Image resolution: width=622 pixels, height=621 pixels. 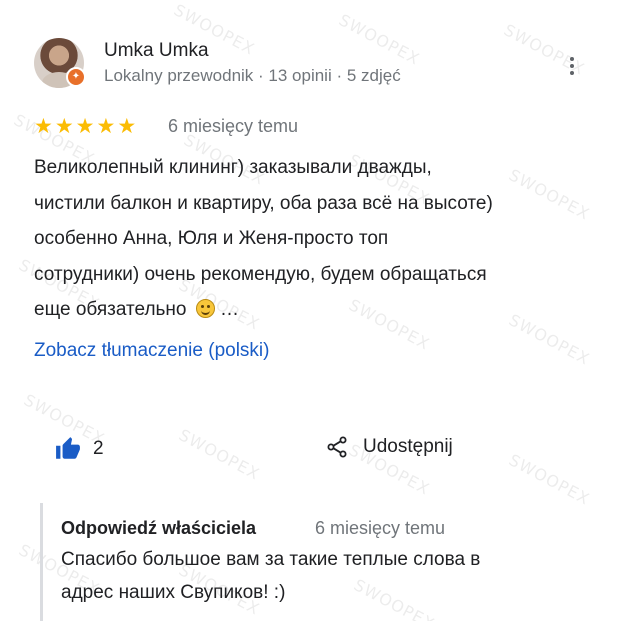 What do you see at coordinates (173, 592) in the screenshot?
I see `owner-reply-line: адрес наших Свупиков! :)` at bounding box center [173, 592].